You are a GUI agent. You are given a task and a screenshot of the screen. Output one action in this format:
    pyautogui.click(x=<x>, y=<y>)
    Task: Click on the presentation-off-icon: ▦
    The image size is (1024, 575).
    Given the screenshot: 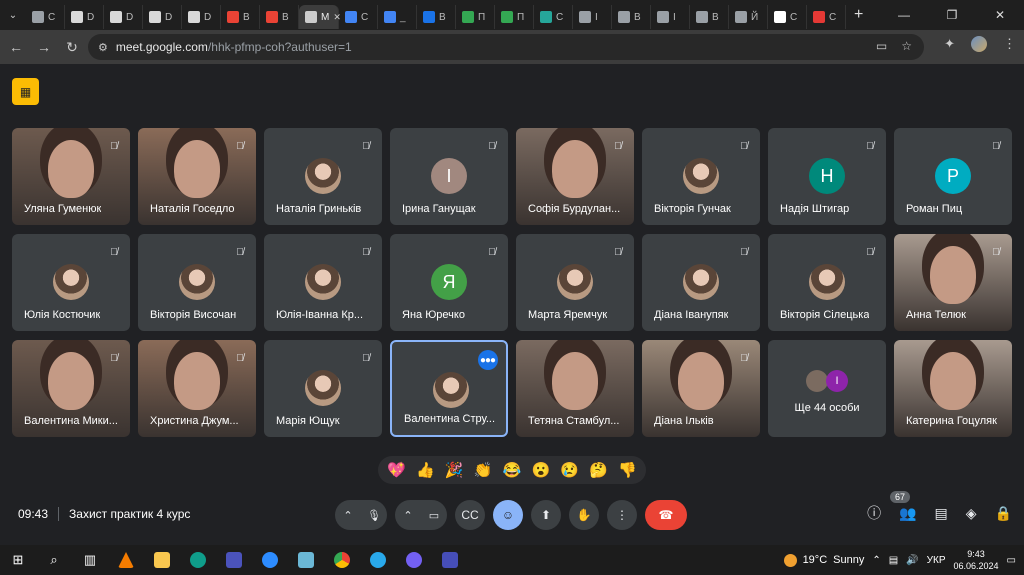 What is the action you would take?
    pyautogui.click(x=25, y=91)
    